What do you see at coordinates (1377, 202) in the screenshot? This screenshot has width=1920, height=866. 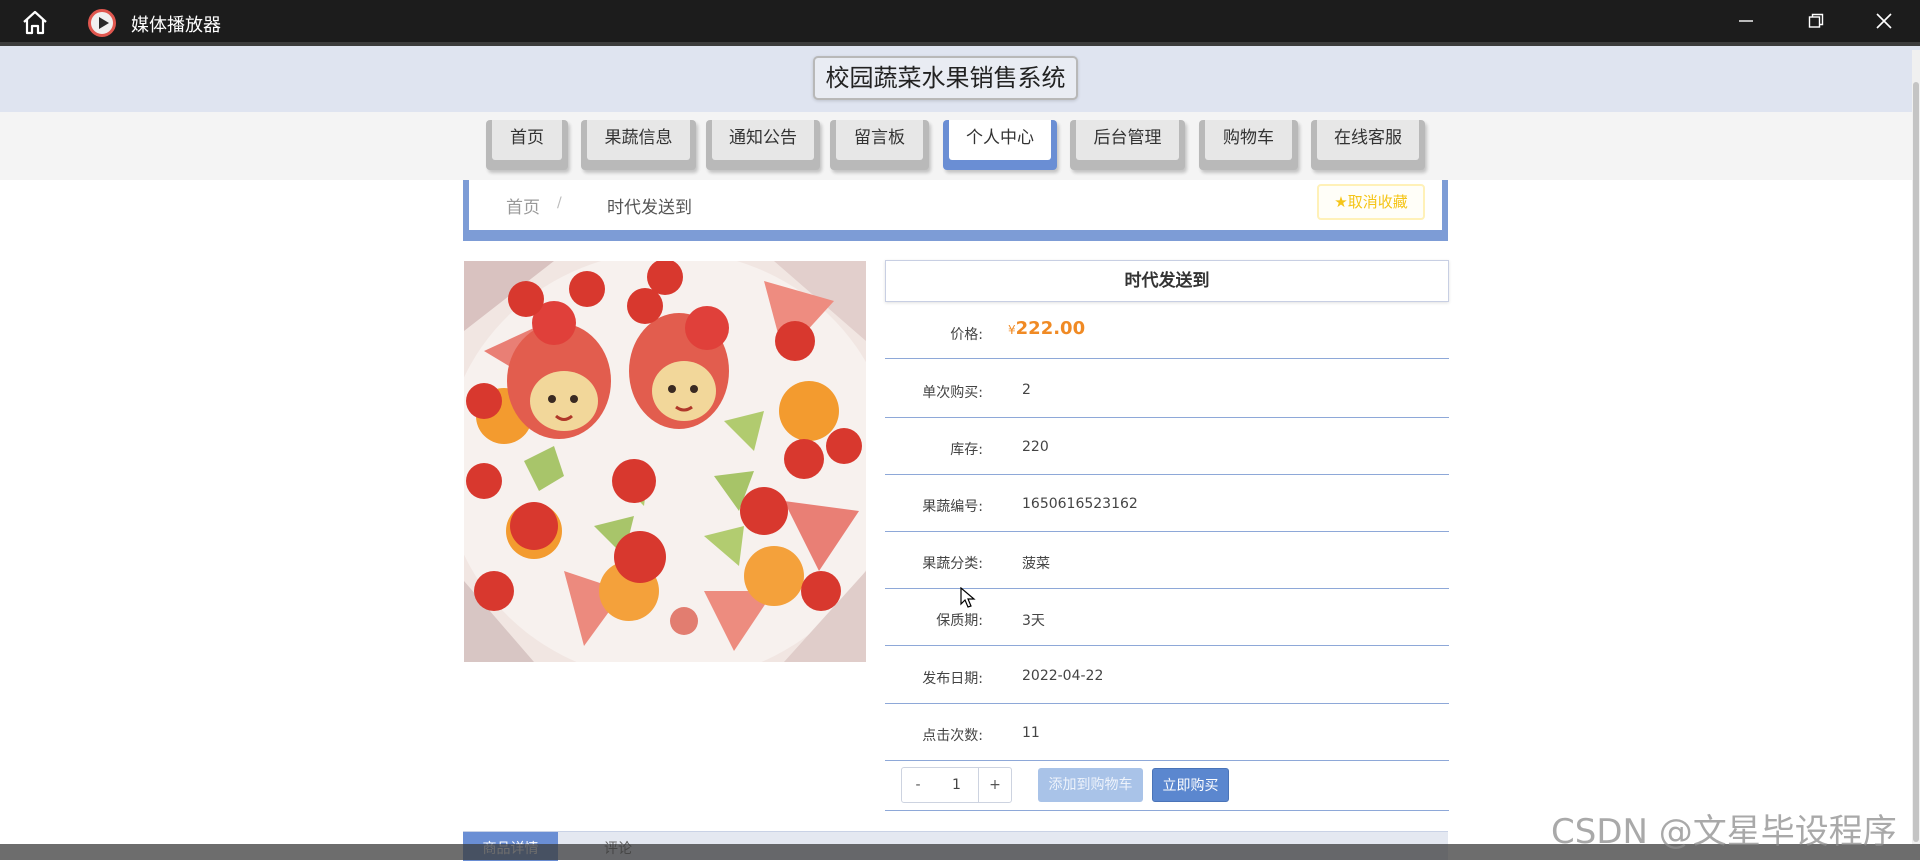 I see `unfavorite-label: 取消收藏` at bounding box center [1377, 202].